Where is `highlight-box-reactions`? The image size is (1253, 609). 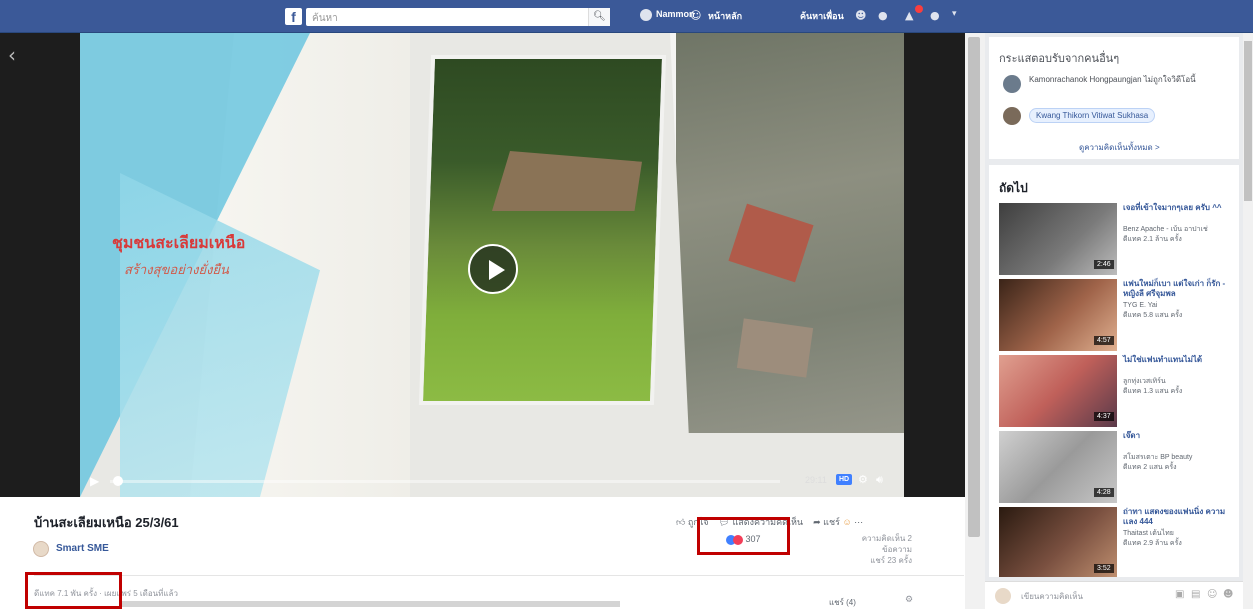 highlight-box-reactions is located at coordinates (743, 536).